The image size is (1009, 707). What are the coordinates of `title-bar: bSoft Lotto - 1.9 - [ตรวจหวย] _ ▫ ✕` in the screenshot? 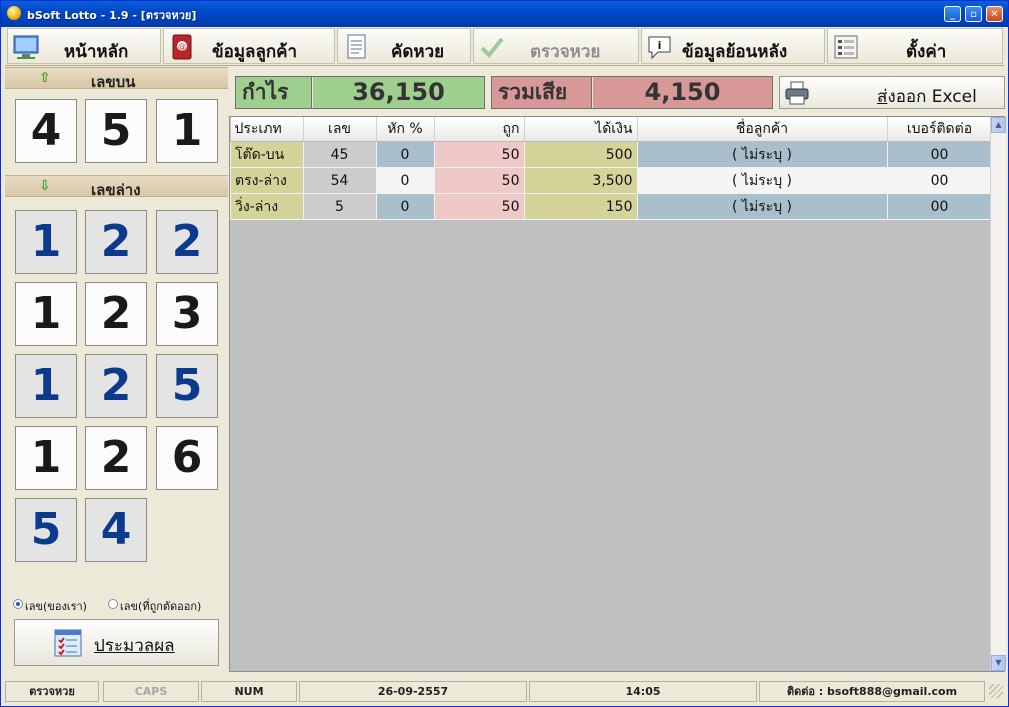 It's located at (504, 14).